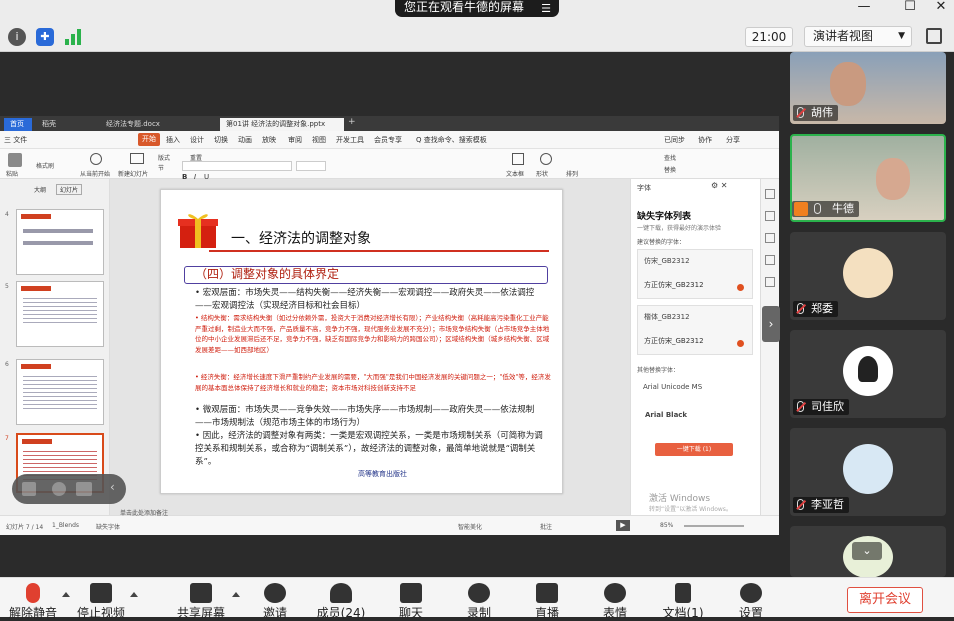  Describe the element at coordinates (714, 526) in the screenshot. I see `zoom-slider` at that location.